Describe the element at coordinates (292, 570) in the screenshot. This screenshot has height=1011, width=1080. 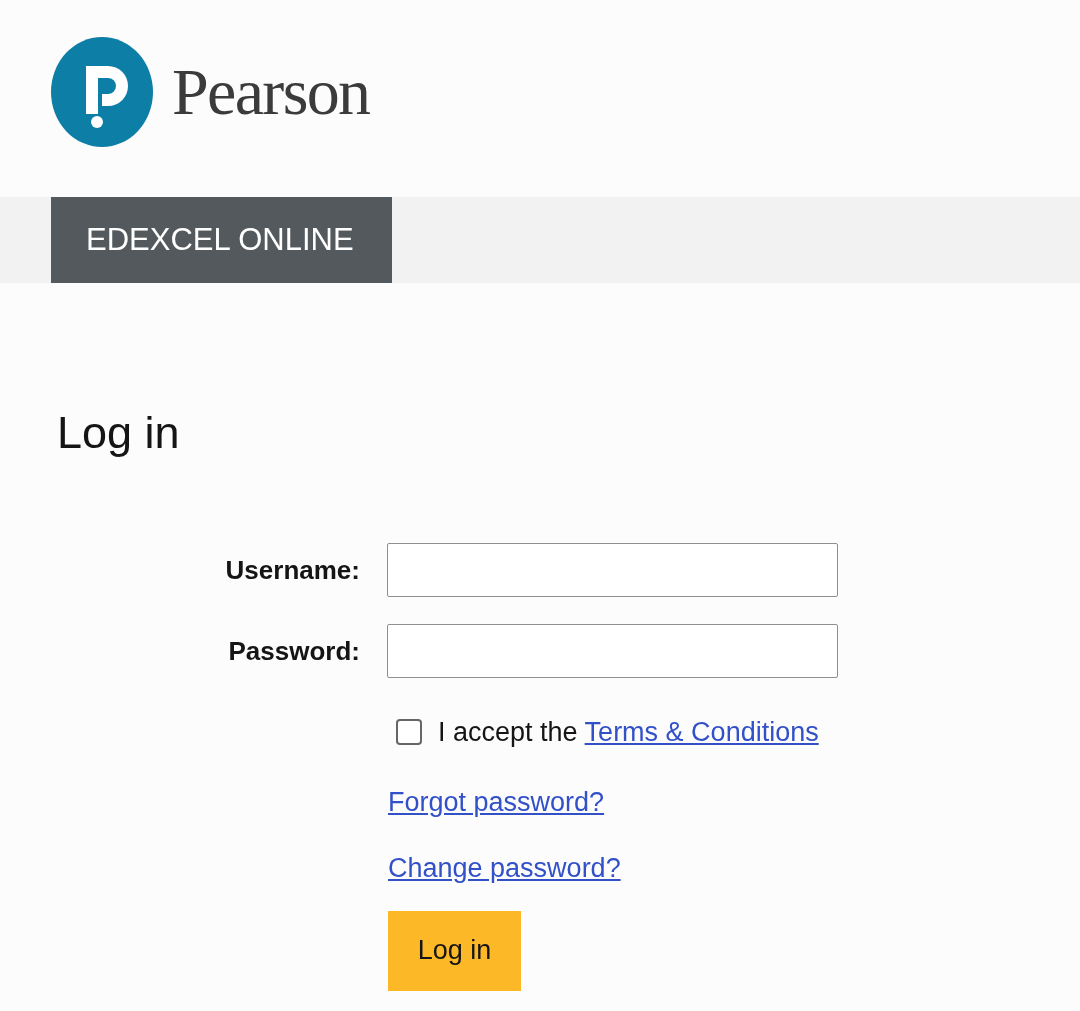
I see `field-label: Username:` at that location.